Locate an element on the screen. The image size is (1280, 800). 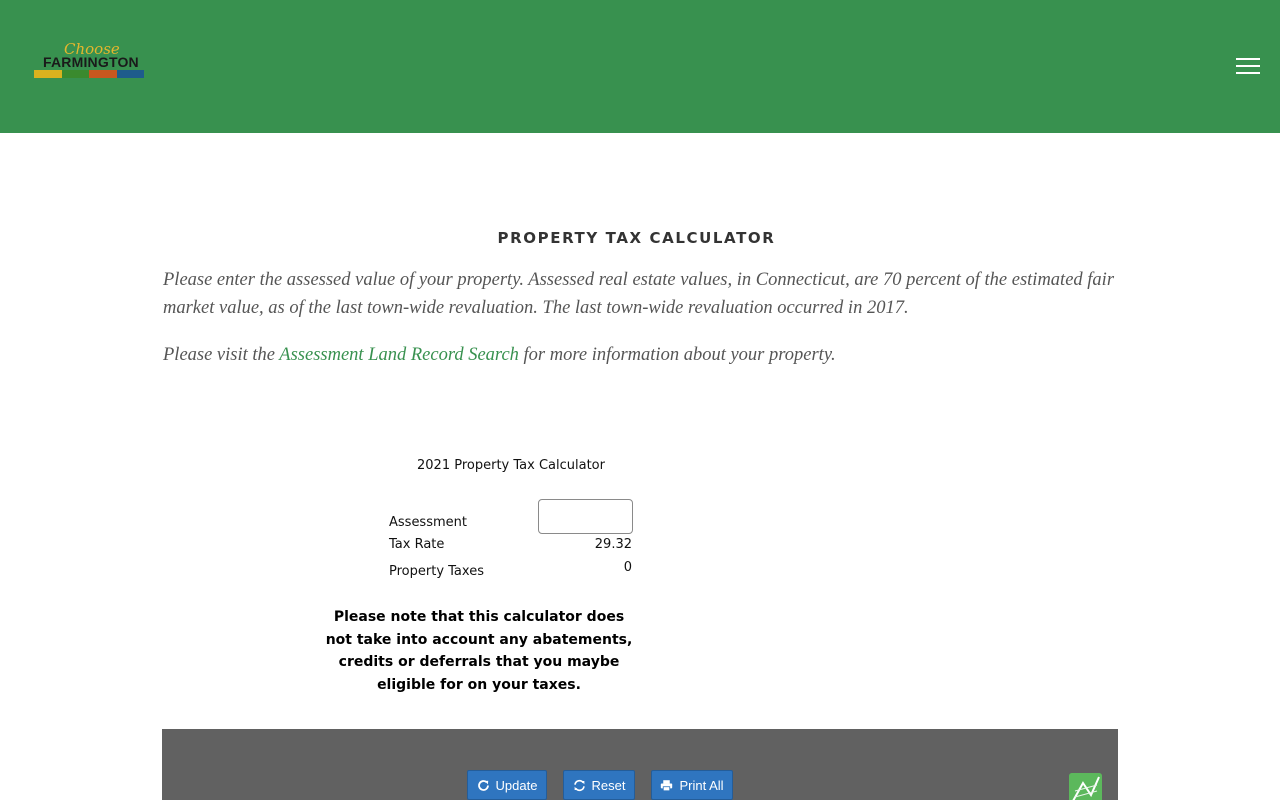
page-title: PROPERTY TAX CALCULATOR is located at coordinates (636, 238).